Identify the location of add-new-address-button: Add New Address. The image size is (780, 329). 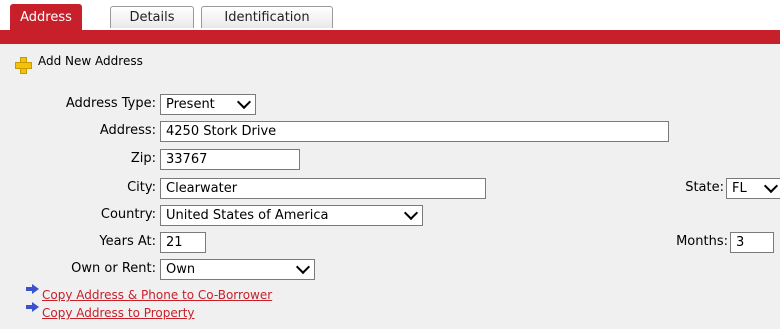
(78, 64).